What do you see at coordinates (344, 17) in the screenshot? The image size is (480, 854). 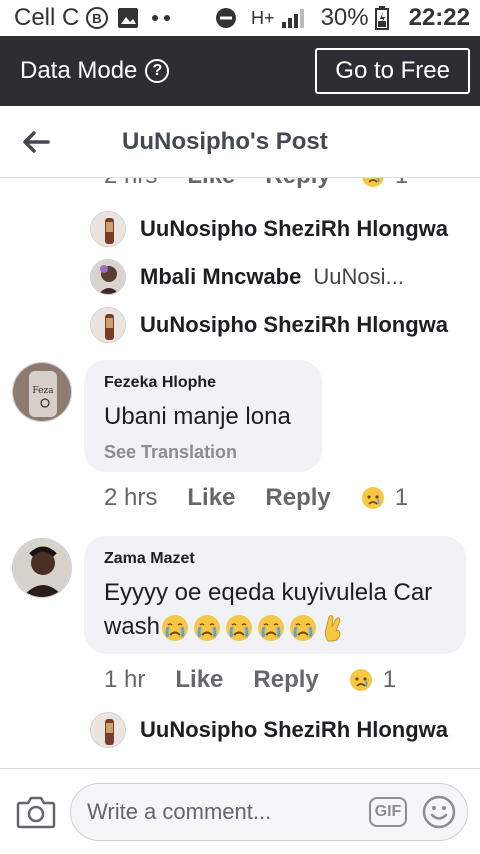 I see `battery-percent: 30%` at bounding box center [344, 17].